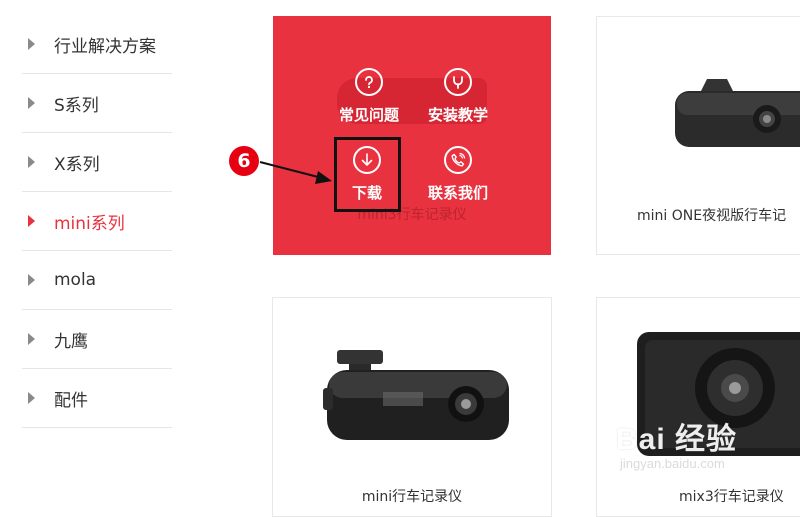 Image resolution: width=800 pixels, height=517 pixels. What do you see at coordinates (244, 161) in the screenshot?
I see `step-number-badge: 6` at bounding box center [244, 161].